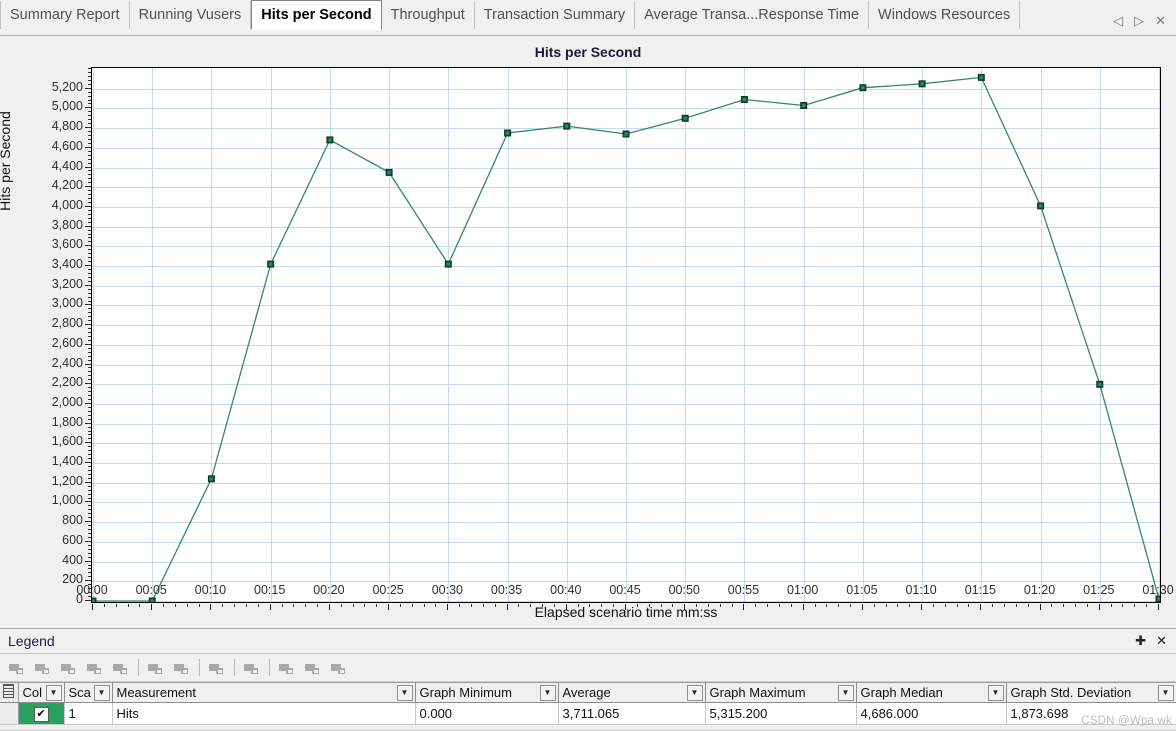 This screenshot has width=1176, height=731. What do you see at coordinates (67, 224) in the screenshot?
I see `y-tick-label: 3,800` at bounding box center [67, 224].